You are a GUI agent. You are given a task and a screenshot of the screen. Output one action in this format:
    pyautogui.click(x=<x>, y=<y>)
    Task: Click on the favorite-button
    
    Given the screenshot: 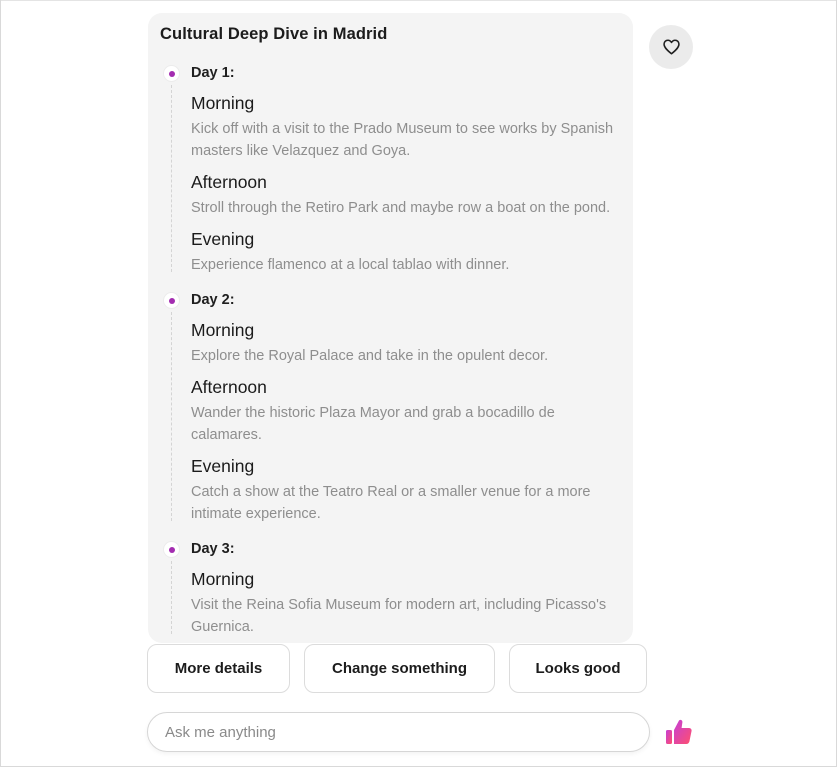 What is the action you would take?
    pyautogui.click(x=671, y=47)
    